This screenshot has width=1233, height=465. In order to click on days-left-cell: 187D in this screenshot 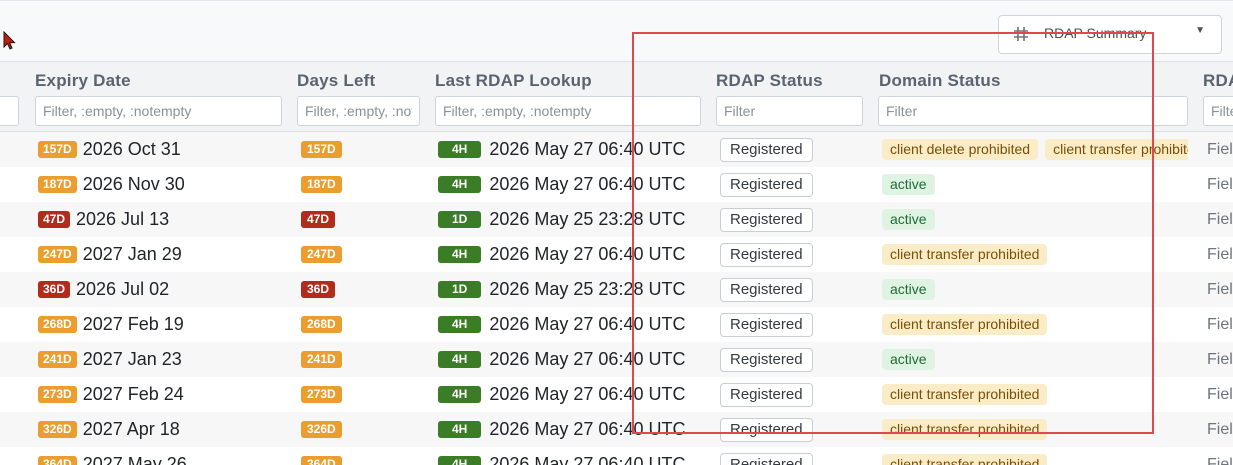, I will do `click(321, 184)`.